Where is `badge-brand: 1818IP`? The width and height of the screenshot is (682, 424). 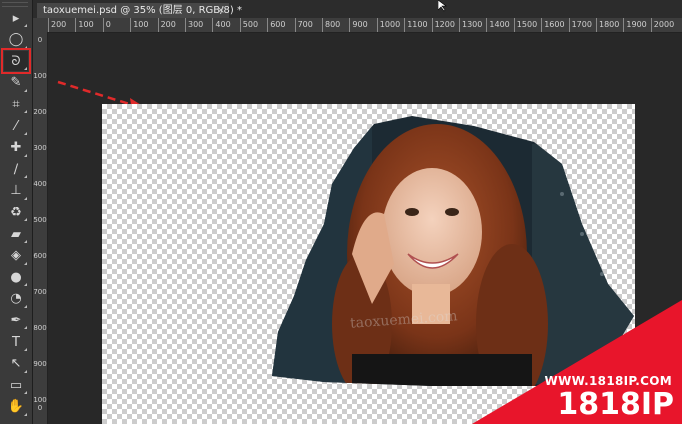
badge-brand: 1818IP is located at coordinates (615, 404).